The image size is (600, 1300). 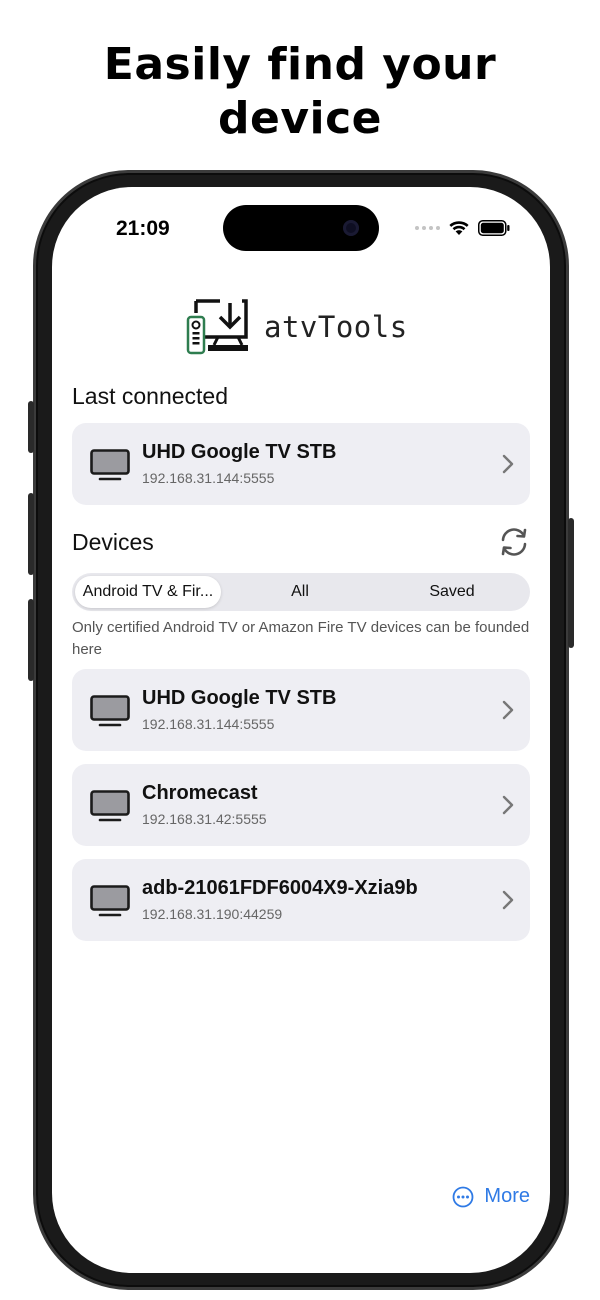 I want to click on more-label: More, so click(x=507, y=1196).